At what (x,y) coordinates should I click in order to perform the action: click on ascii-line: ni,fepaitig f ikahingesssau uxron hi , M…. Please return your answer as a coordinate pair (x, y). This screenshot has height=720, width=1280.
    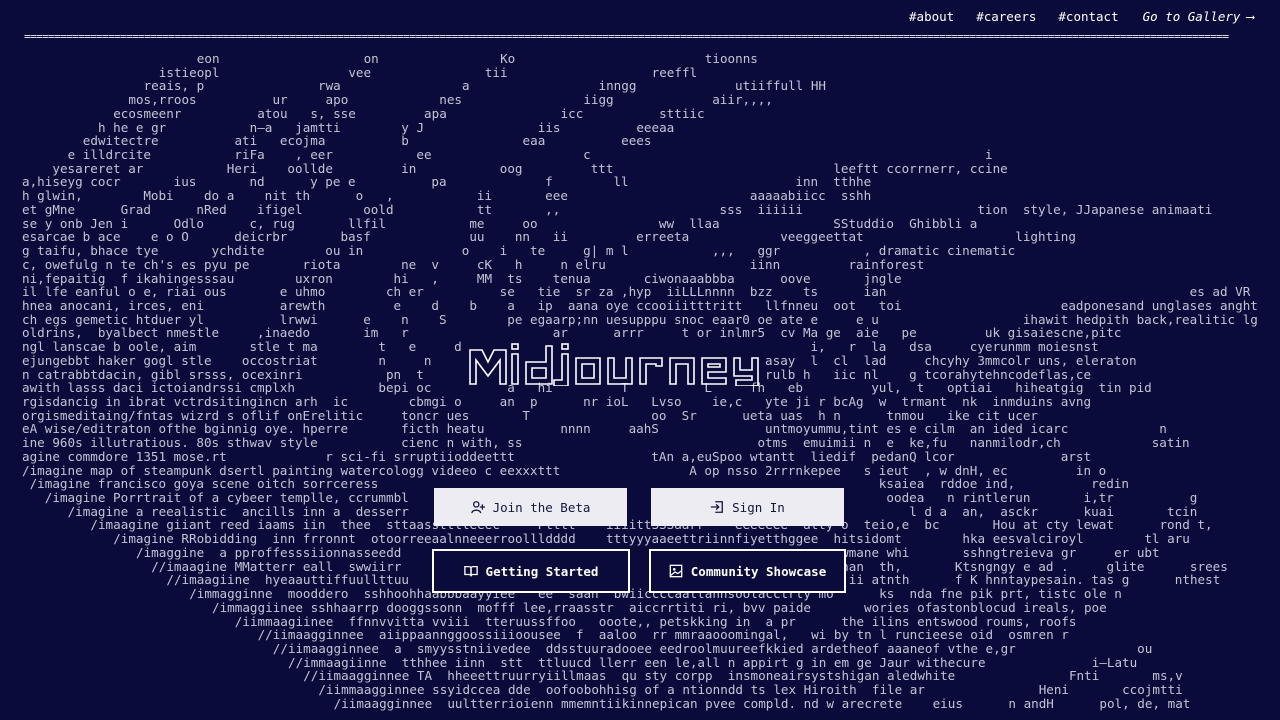
    Looking at the image, I should click on (462, 278).